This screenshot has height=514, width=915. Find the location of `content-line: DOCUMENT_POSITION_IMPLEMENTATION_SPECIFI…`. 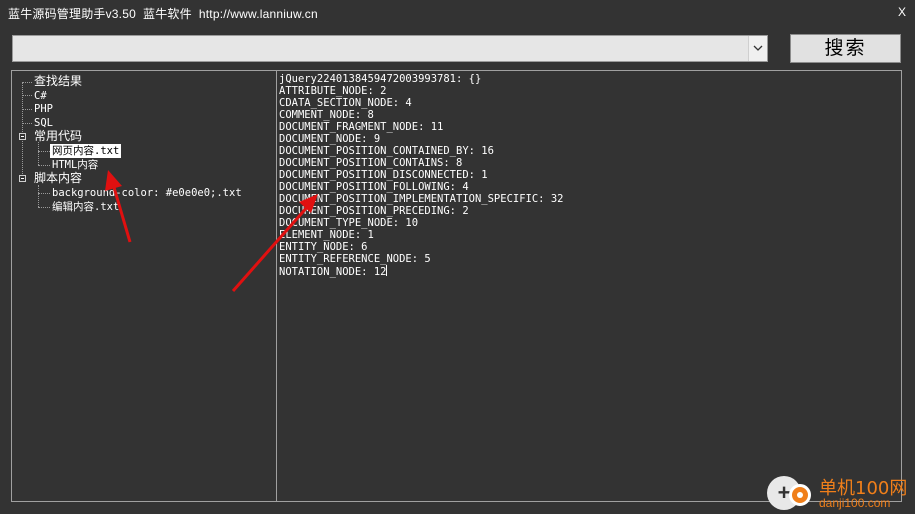

content-line: DOCUMENT_POSITION_IMPLEMENTATION_SPECIFI… is located at coordinates (421, 199).